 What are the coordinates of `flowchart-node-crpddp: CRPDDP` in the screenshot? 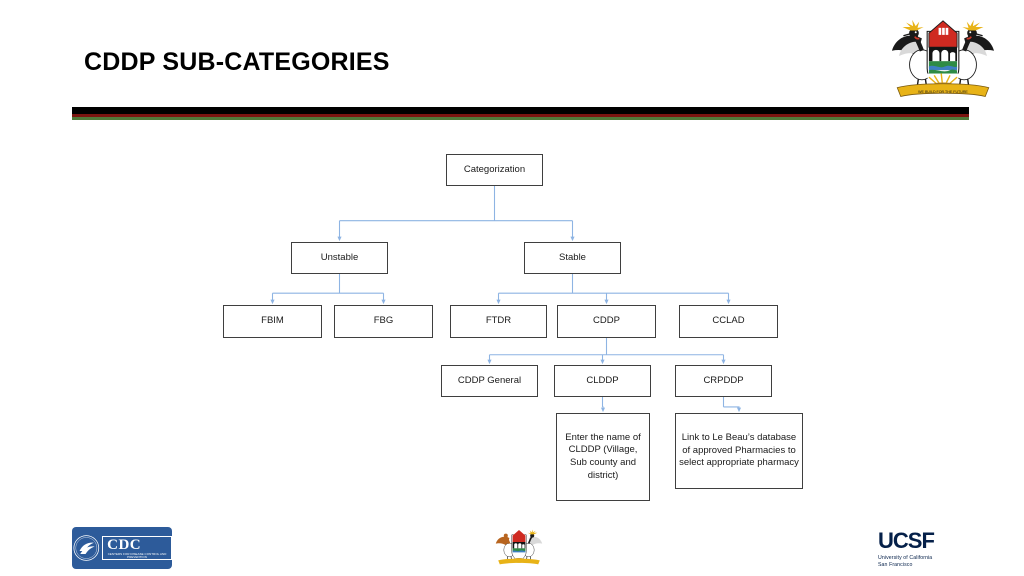 It's located at (723, 381).